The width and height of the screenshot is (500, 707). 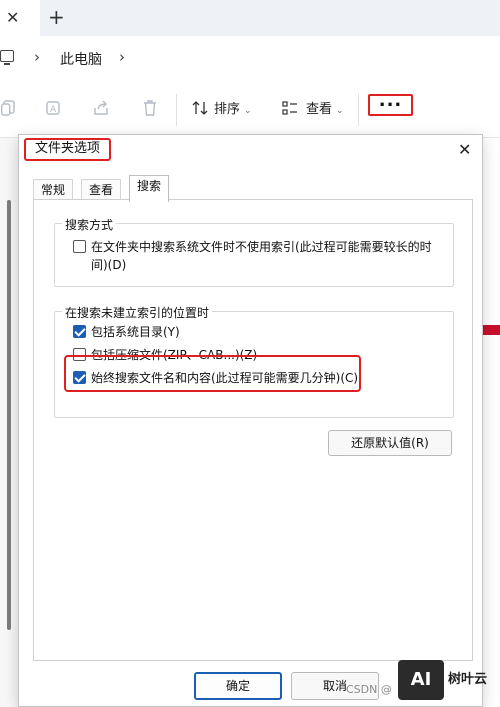 What do you see at coordinates (56, 17) in the screenshot?
I see `new-tab-icon: +` at bounding box center [56, 17].